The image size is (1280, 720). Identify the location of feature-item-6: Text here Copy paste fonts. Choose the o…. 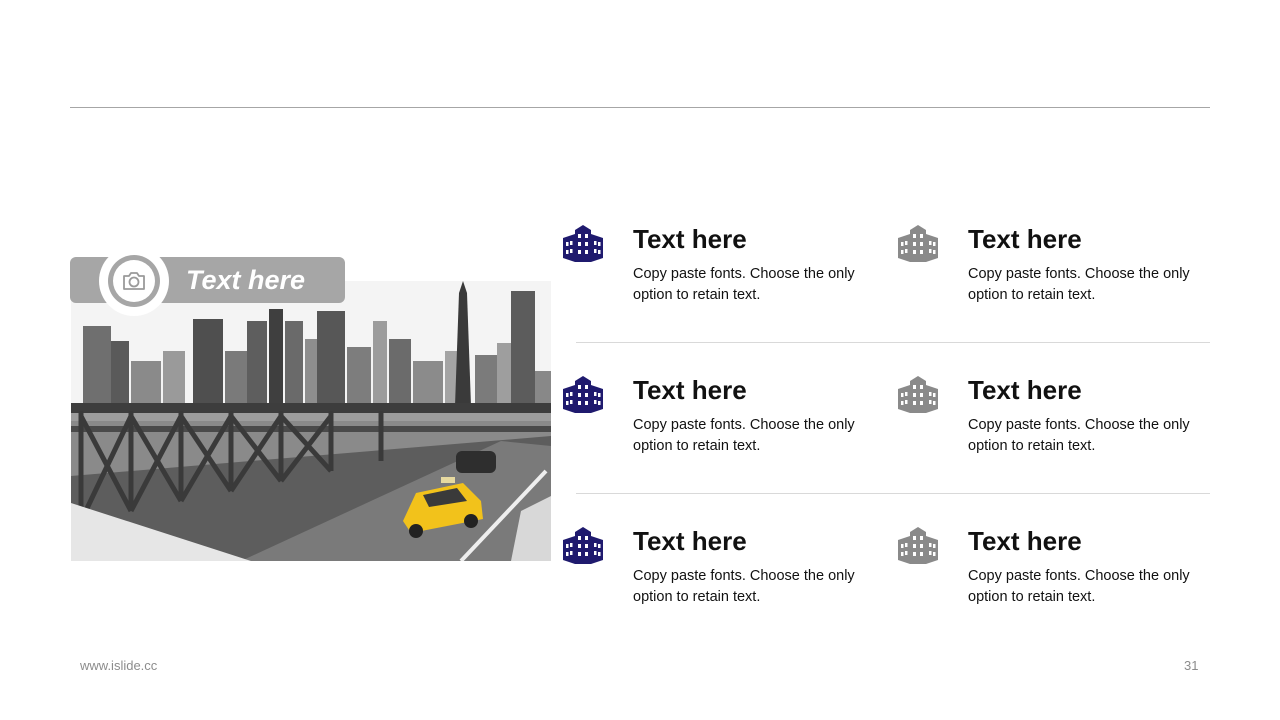
(1047, 574).